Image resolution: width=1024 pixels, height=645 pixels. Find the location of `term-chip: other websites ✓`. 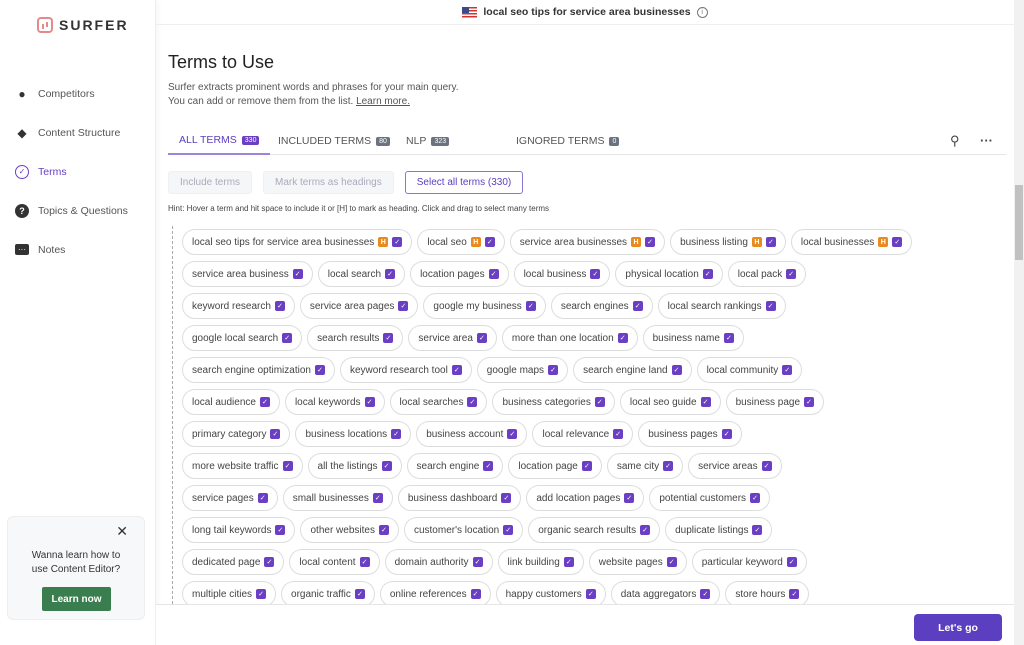

term-chip: other websites ✓ is located at coordinates (349, 530).